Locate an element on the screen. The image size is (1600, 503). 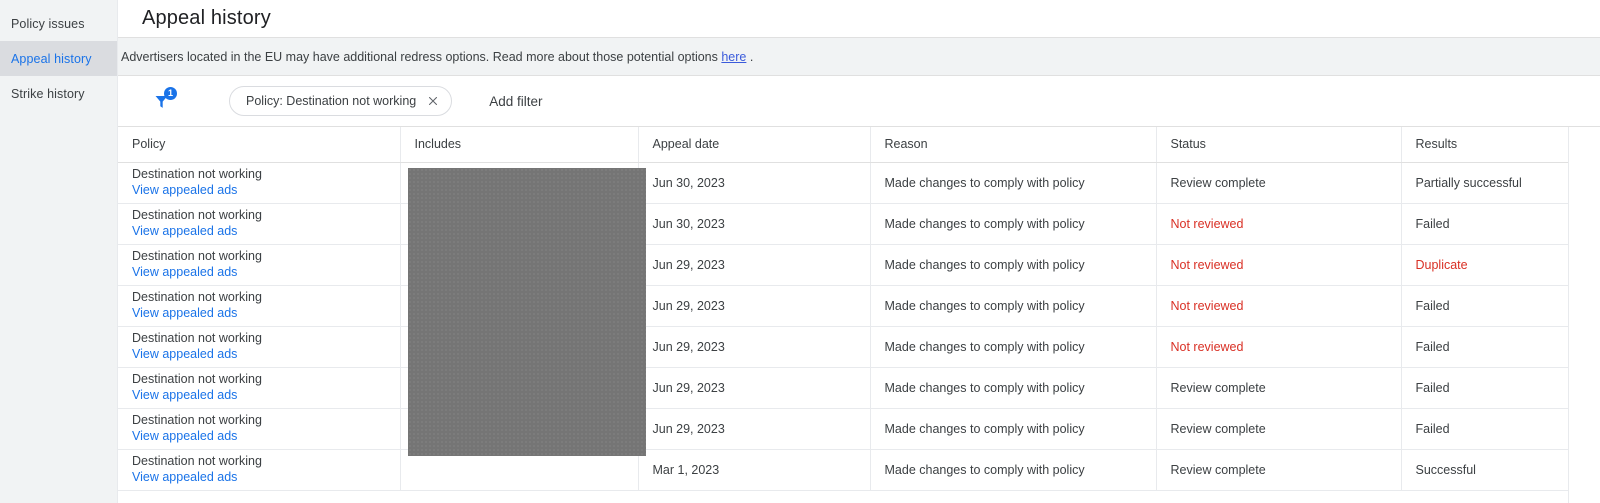
sidebar-item-appeal-history: Appeal history is located at coordinates (58, 58).